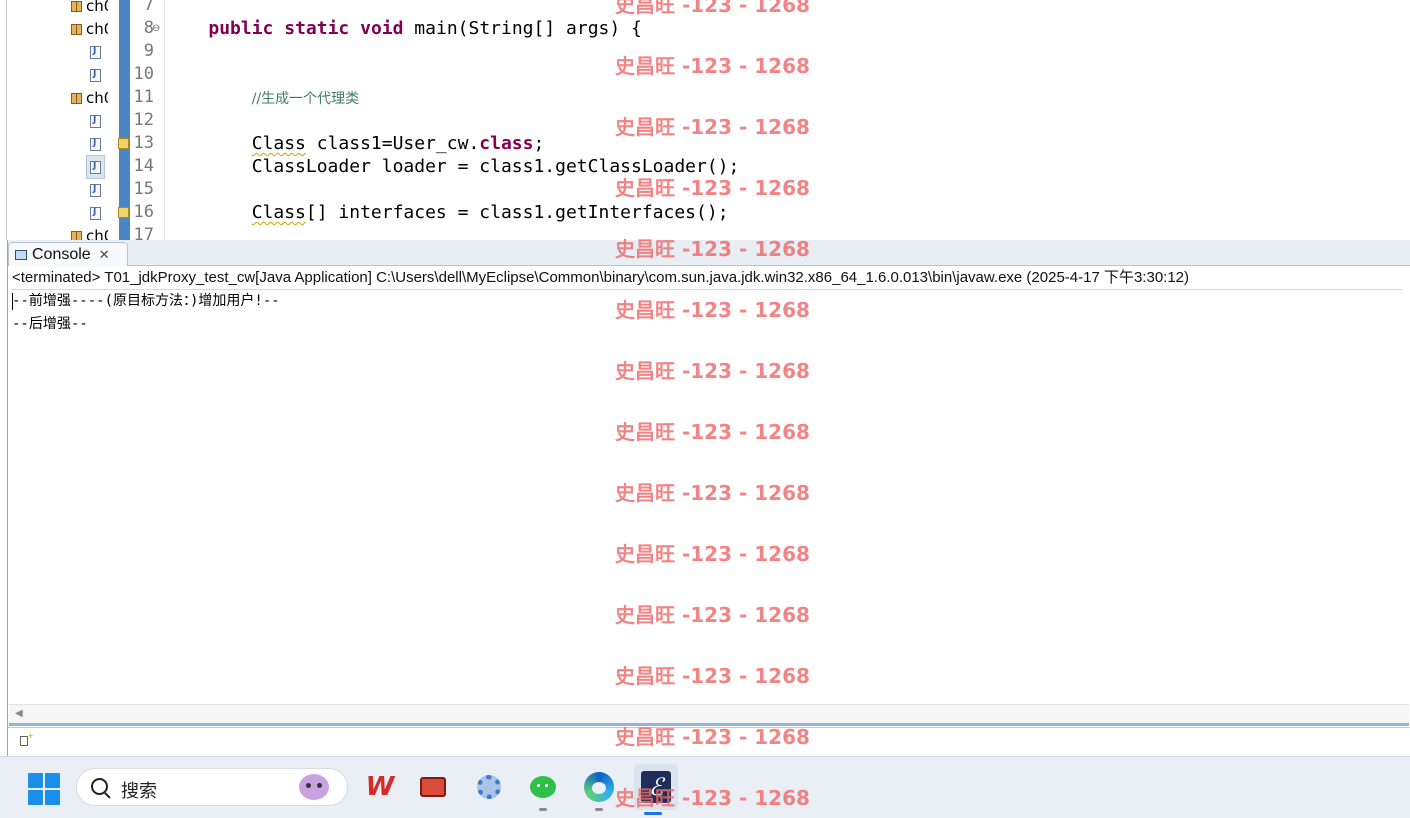 The image size is (1410, 818). I want to click on line-number: 7, so click(148, 7).